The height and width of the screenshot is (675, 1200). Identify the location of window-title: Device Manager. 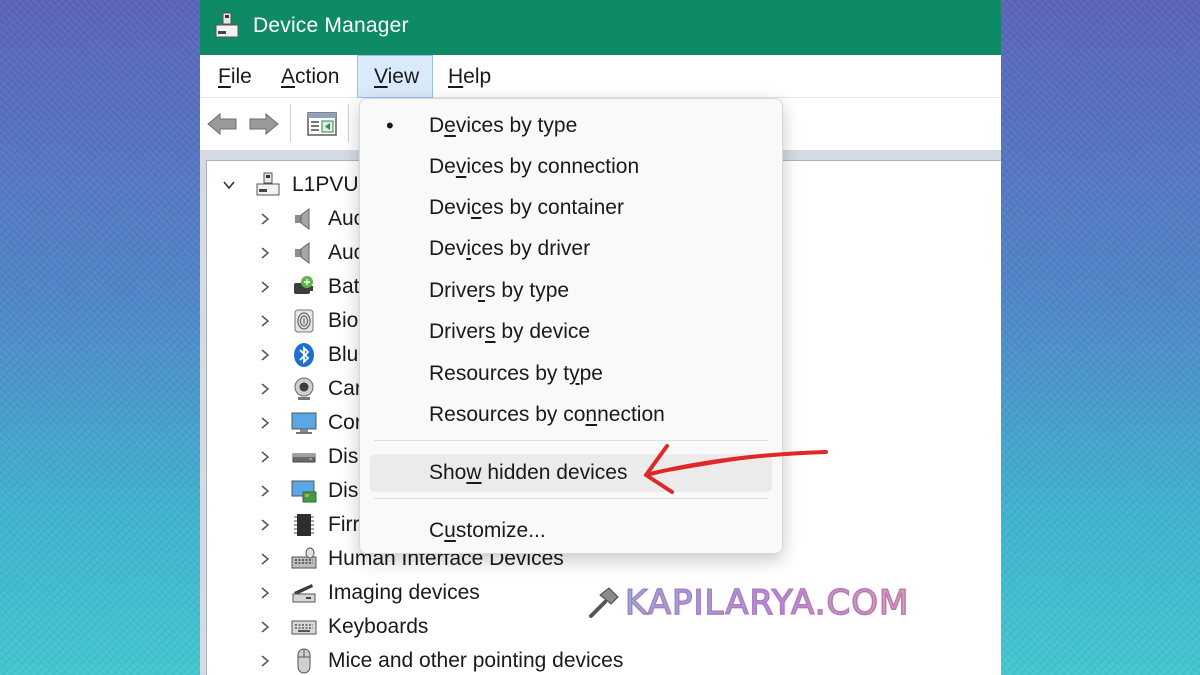
(331, 25).